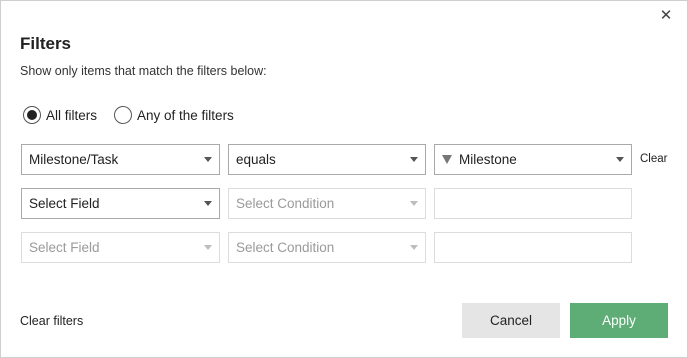 The width and height of the screenshot is (688, 358). I want to click on radio-any-filters: Any of the filters, so click(174, 115).